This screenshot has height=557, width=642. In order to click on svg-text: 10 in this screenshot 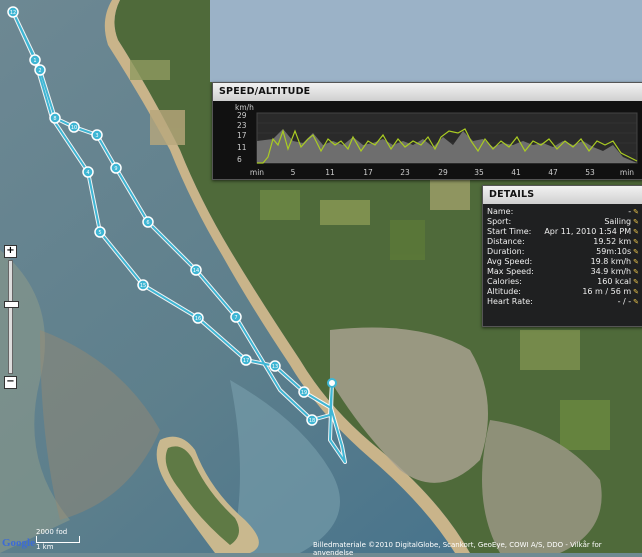, I will do `click(74, 128)`.